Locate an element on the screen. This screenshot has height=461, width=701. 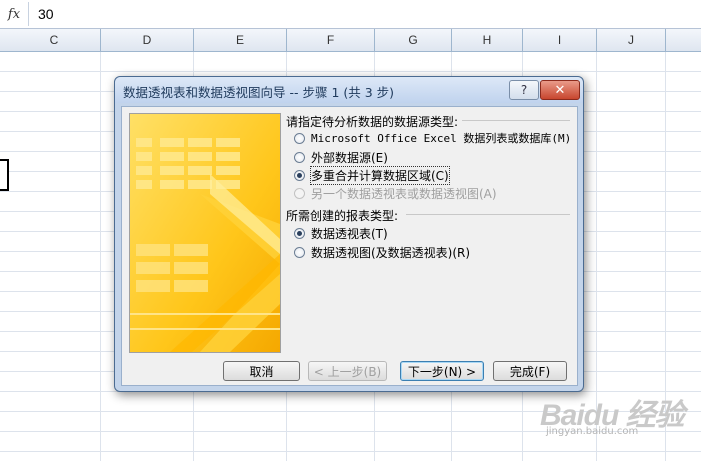
watermark-url: jingyan.baidu.com is located at coordinates (592, 431).